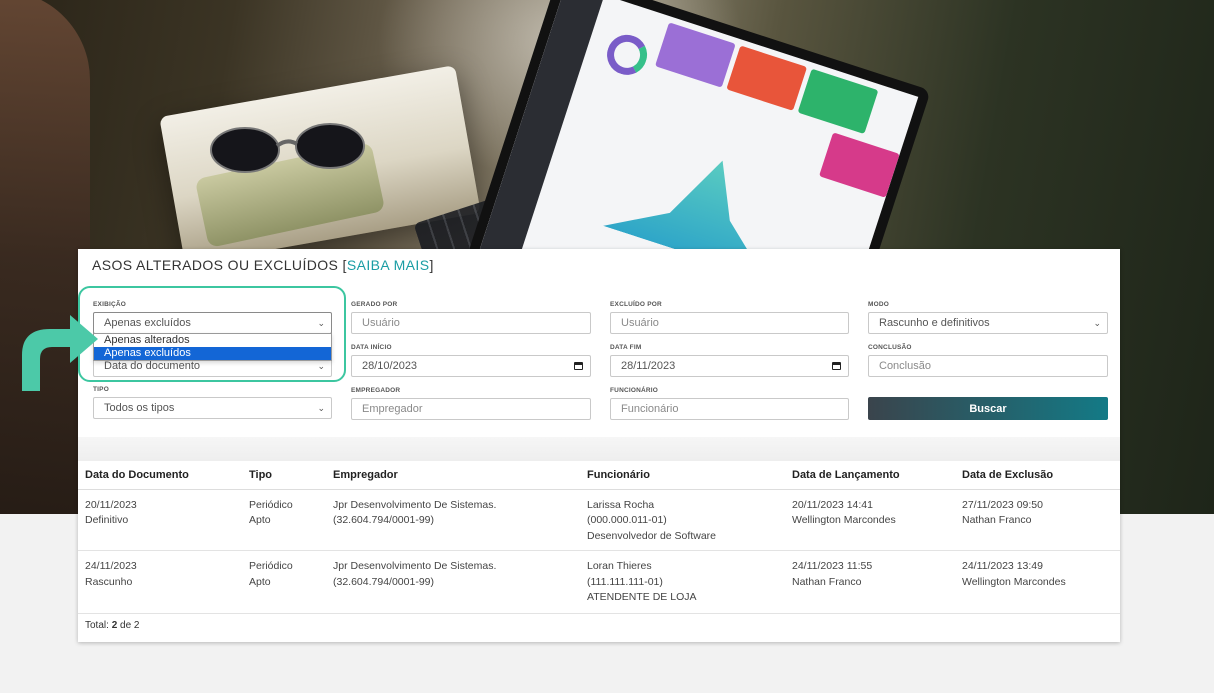  I want to click on funcionario-nome: Larissa Rocha, so click(621, 504).